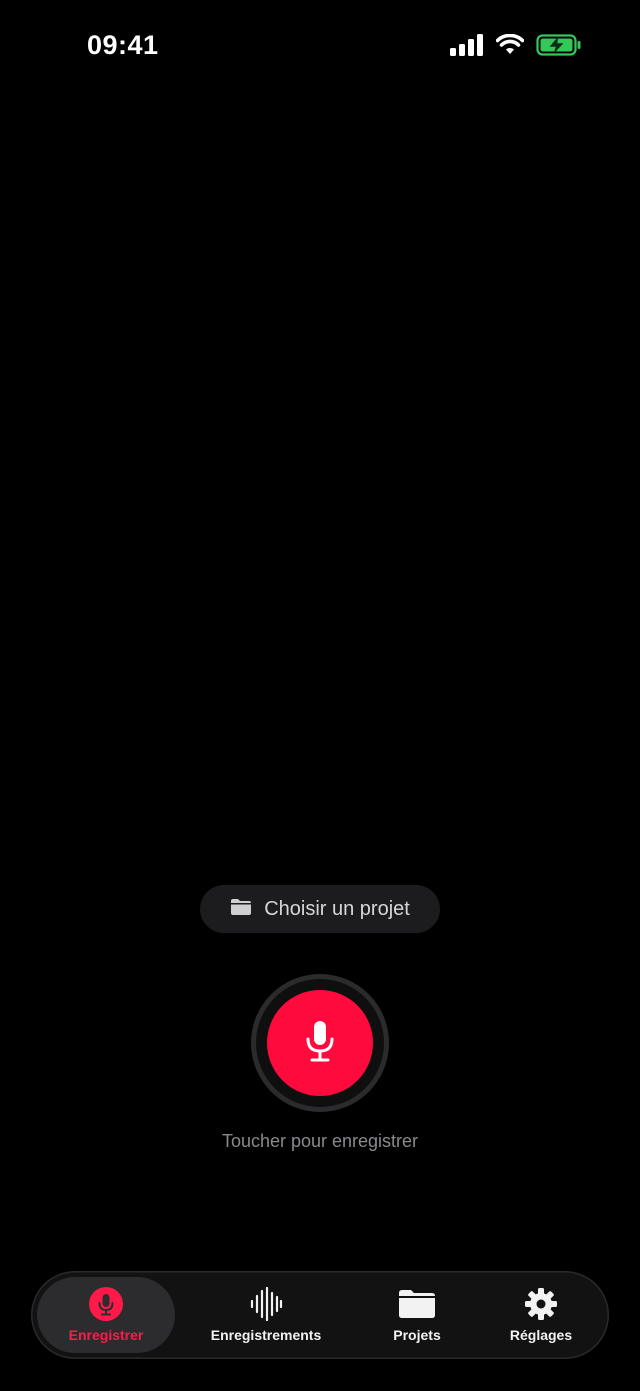 The image size is (640, 1391). I want to click on choose-project-label: Choisir un projet, so click(337, 908).